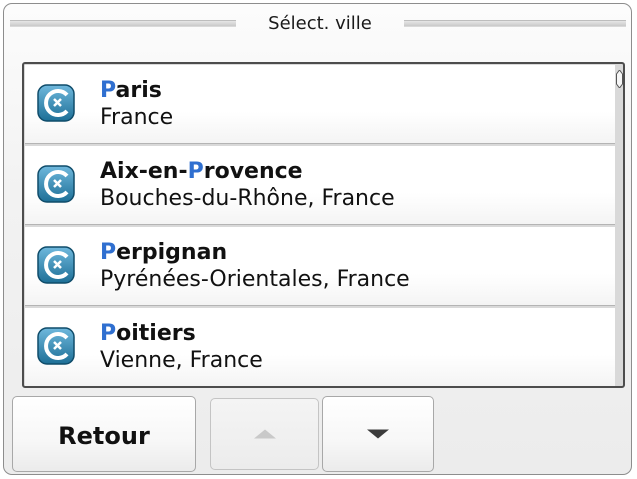  I want to click on city-name: Paris, so click(131, 91).